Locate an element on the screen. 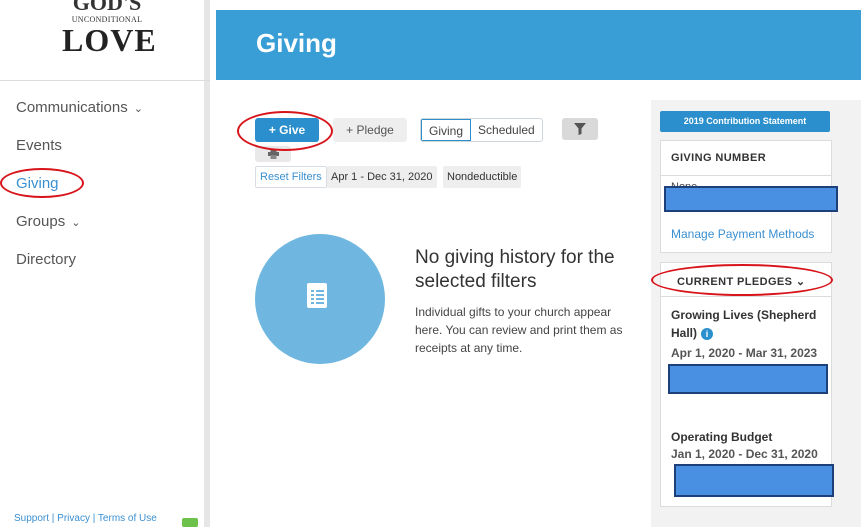 This screenshot has height=527, width=861. print-button is located at coordinates (273, 154).